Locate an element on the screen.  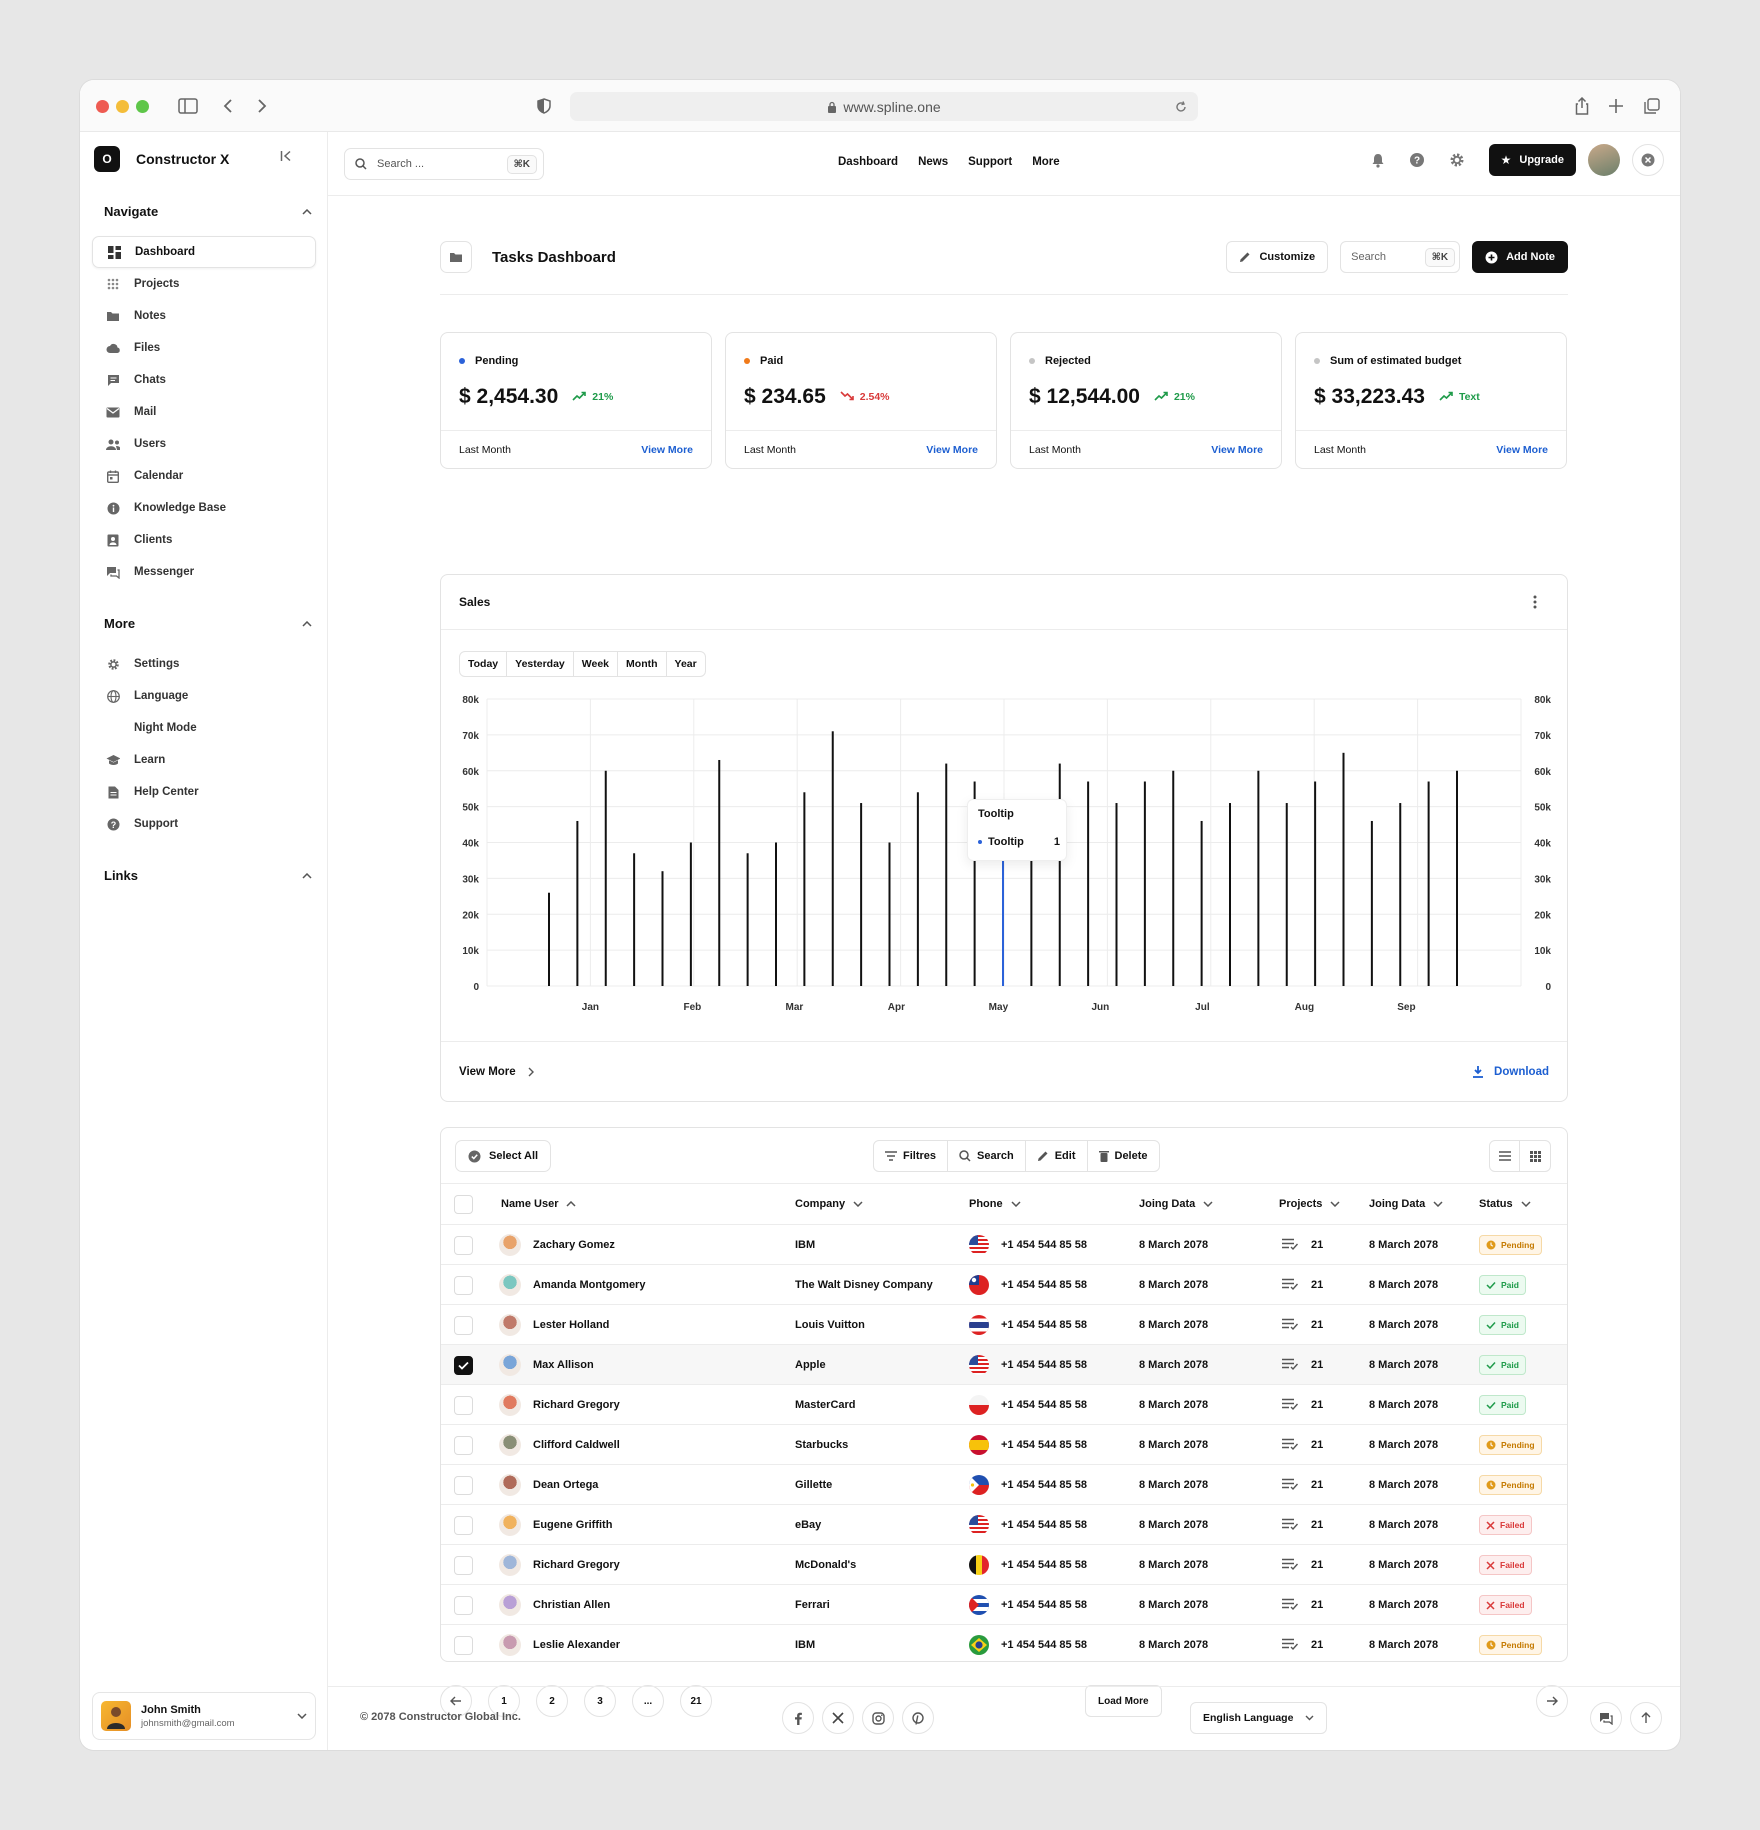
range-year: Year is located at coordinates (686, 664).